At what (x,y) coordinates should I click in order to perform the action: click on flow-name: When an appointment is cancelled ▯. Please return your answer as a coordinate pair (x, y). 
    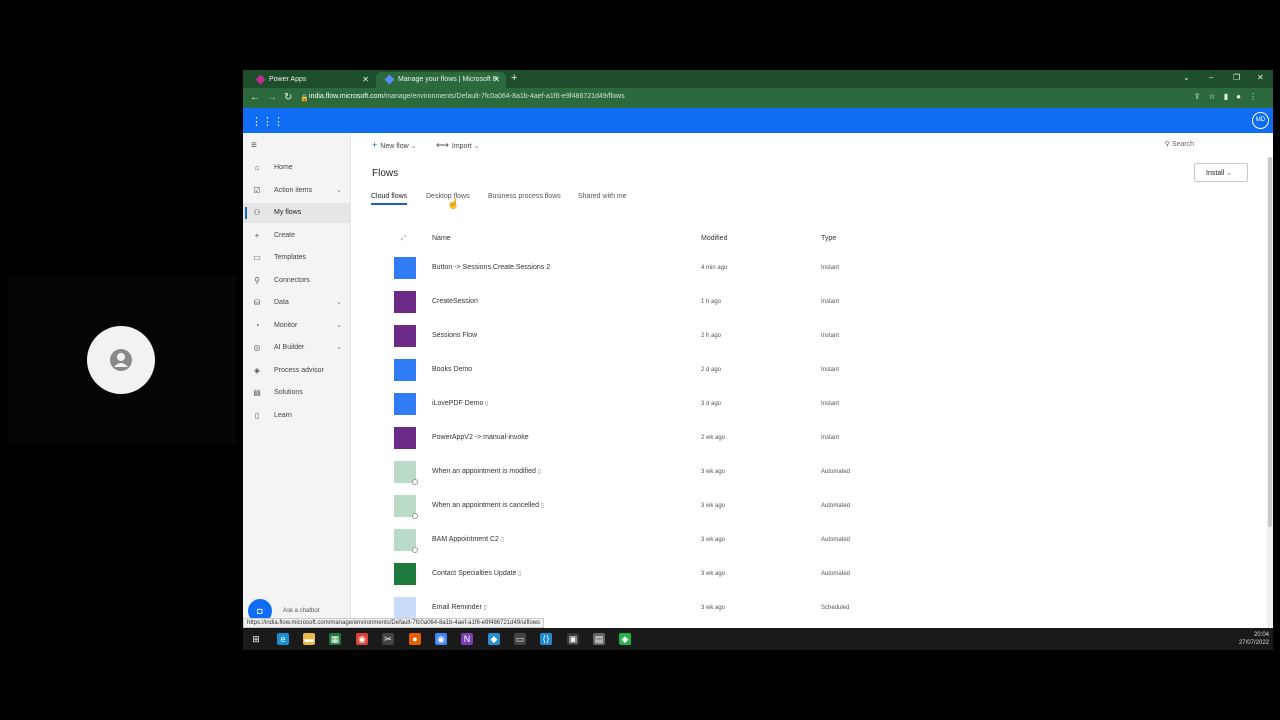
    Looking at the image, I should click on (488, 505).